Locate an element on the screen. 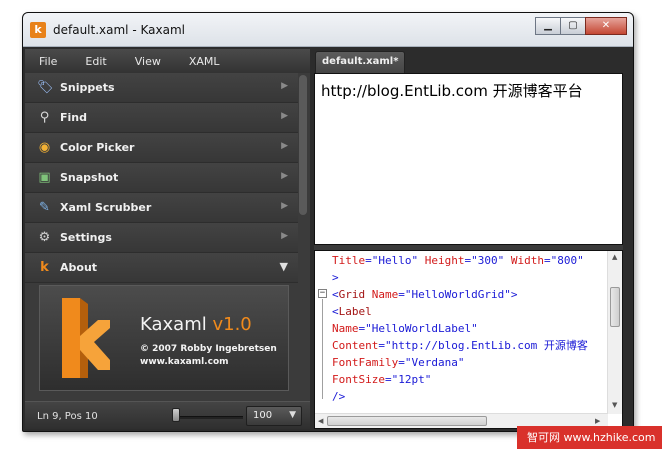  code-line: <Grid Name="HelloWorldGrid"> is located at coordinates (424, 295).